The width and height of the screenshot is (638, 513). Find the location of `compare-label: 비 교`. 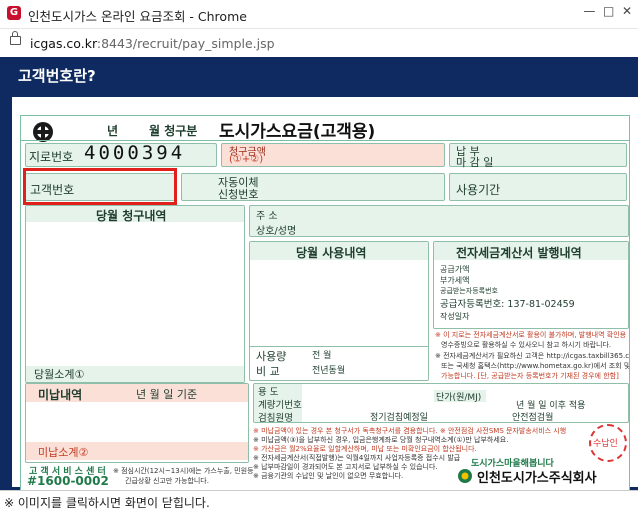

compare-label: 비 교 is located at coordinates (268, 371).